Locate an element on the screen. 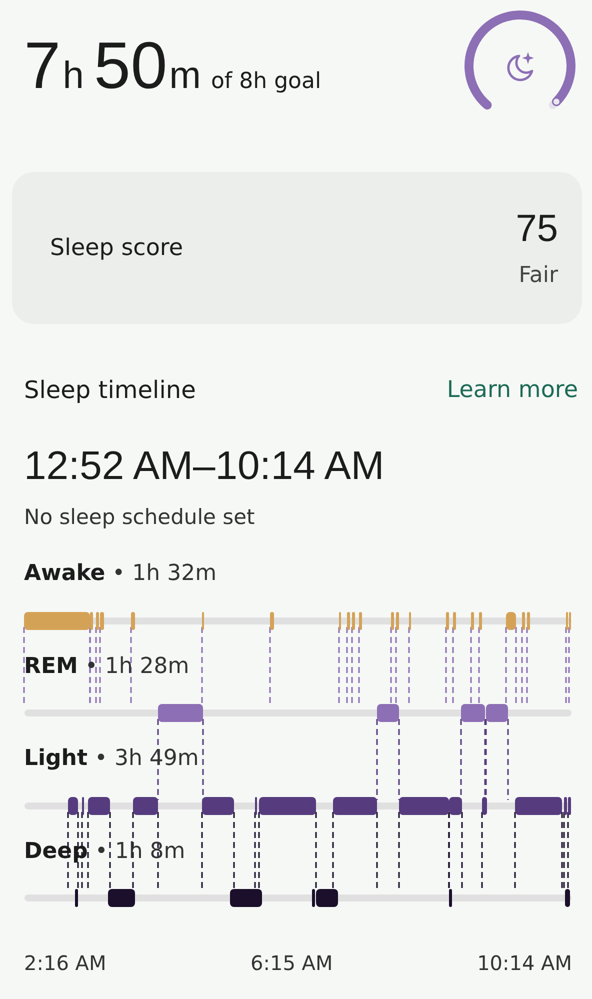  score-value: 75 is located at coordinates (537, 229).